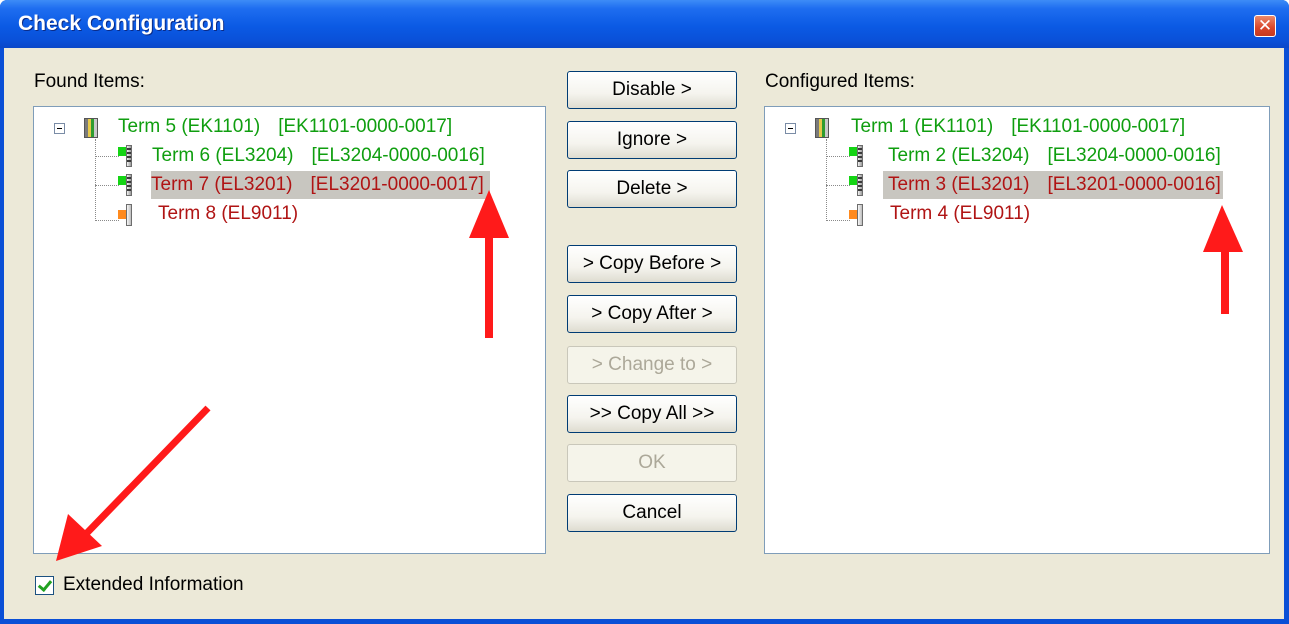  I want to click on tree-item-term-5: Term 5 (EK1101) [EK1101-0000-0017], so click(285, 127).